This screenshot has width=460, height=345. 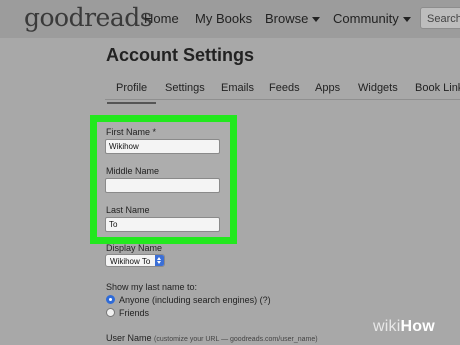 What do you see at coordinates (195, 300) in the screenshot?
I see `radio-anyone-label: Anyone (including search engines) (?)` at bounding box center [195, 300].